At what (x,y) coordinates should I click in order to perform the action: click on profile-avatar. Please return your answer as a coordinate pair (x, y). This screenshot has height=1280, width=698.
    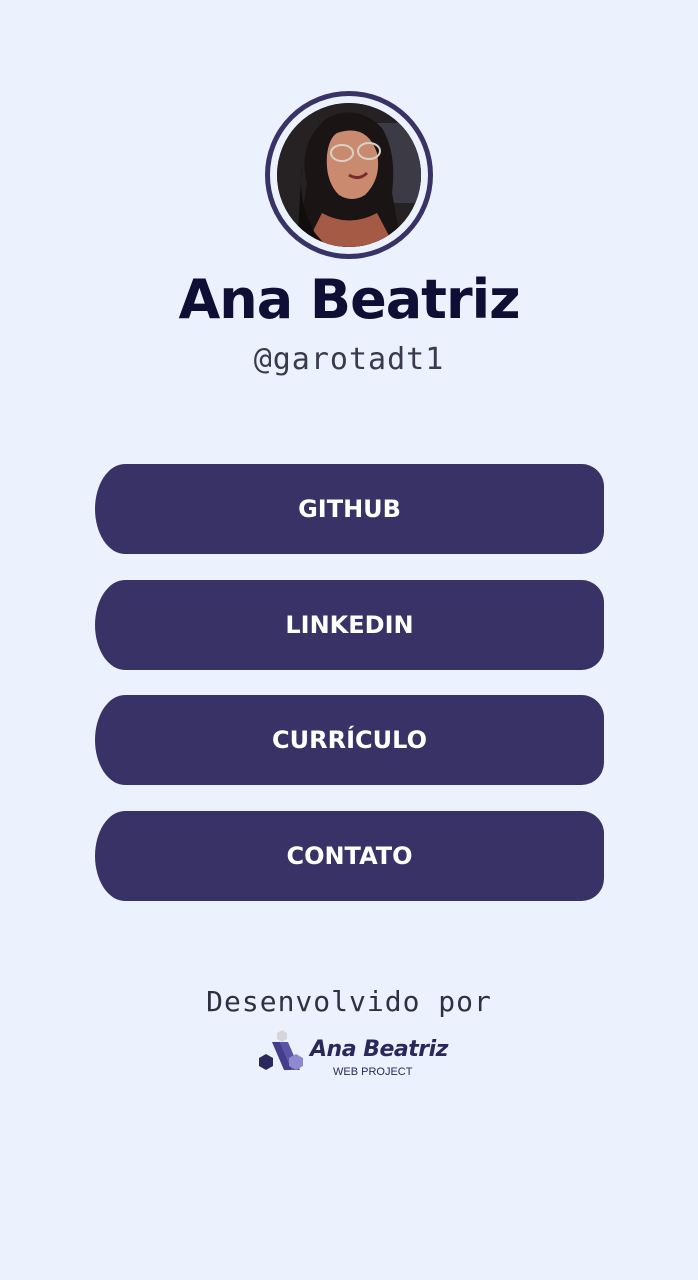
    Looking at the image, I should click on (349, 175).